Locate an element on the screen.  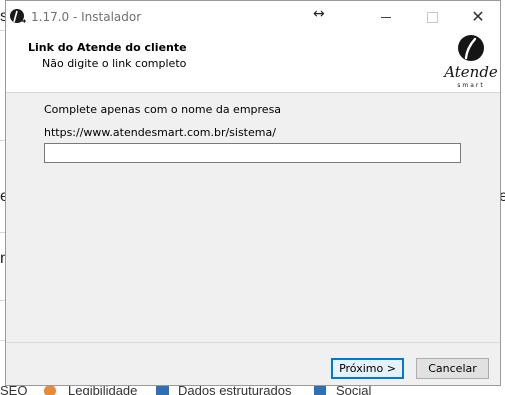
maximize-icon is located at coordinates (432, 17).